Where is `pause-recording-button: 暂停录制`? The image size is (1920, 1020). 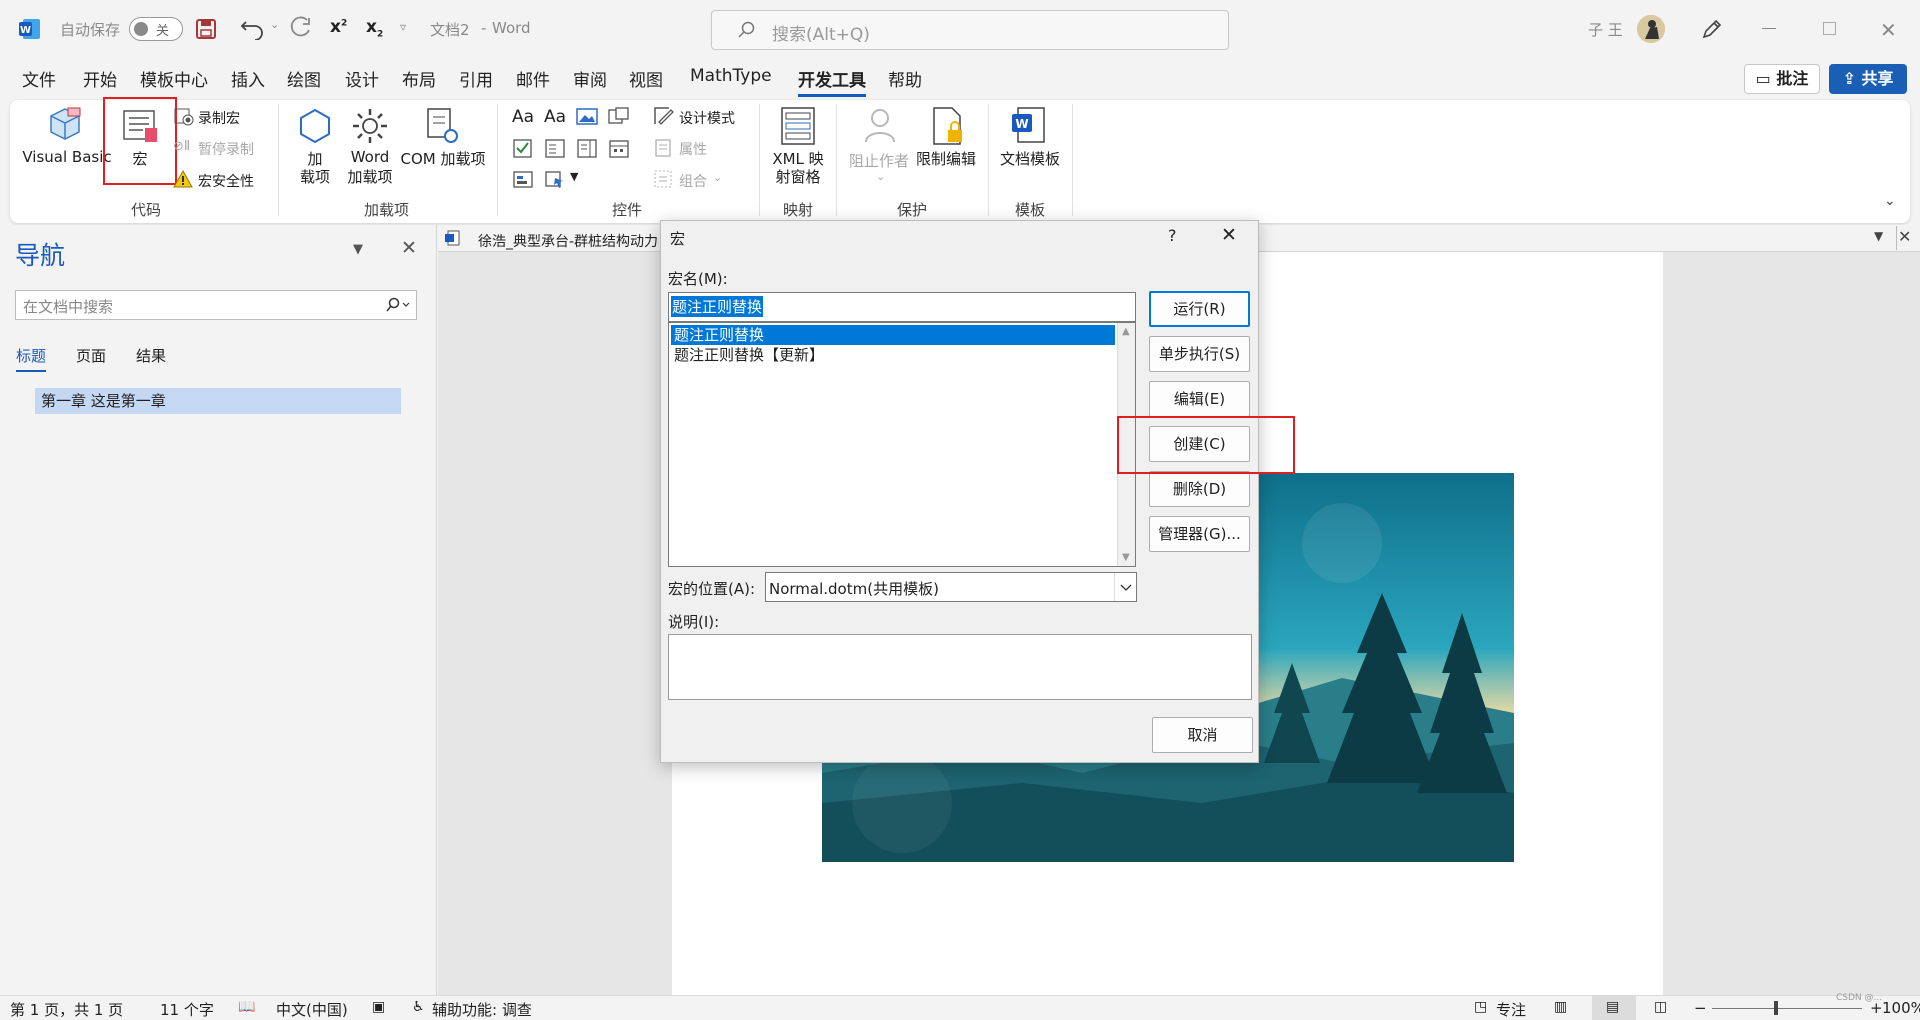
pause-recording-button: 暂停录制 is located at coordinates (226, 149).